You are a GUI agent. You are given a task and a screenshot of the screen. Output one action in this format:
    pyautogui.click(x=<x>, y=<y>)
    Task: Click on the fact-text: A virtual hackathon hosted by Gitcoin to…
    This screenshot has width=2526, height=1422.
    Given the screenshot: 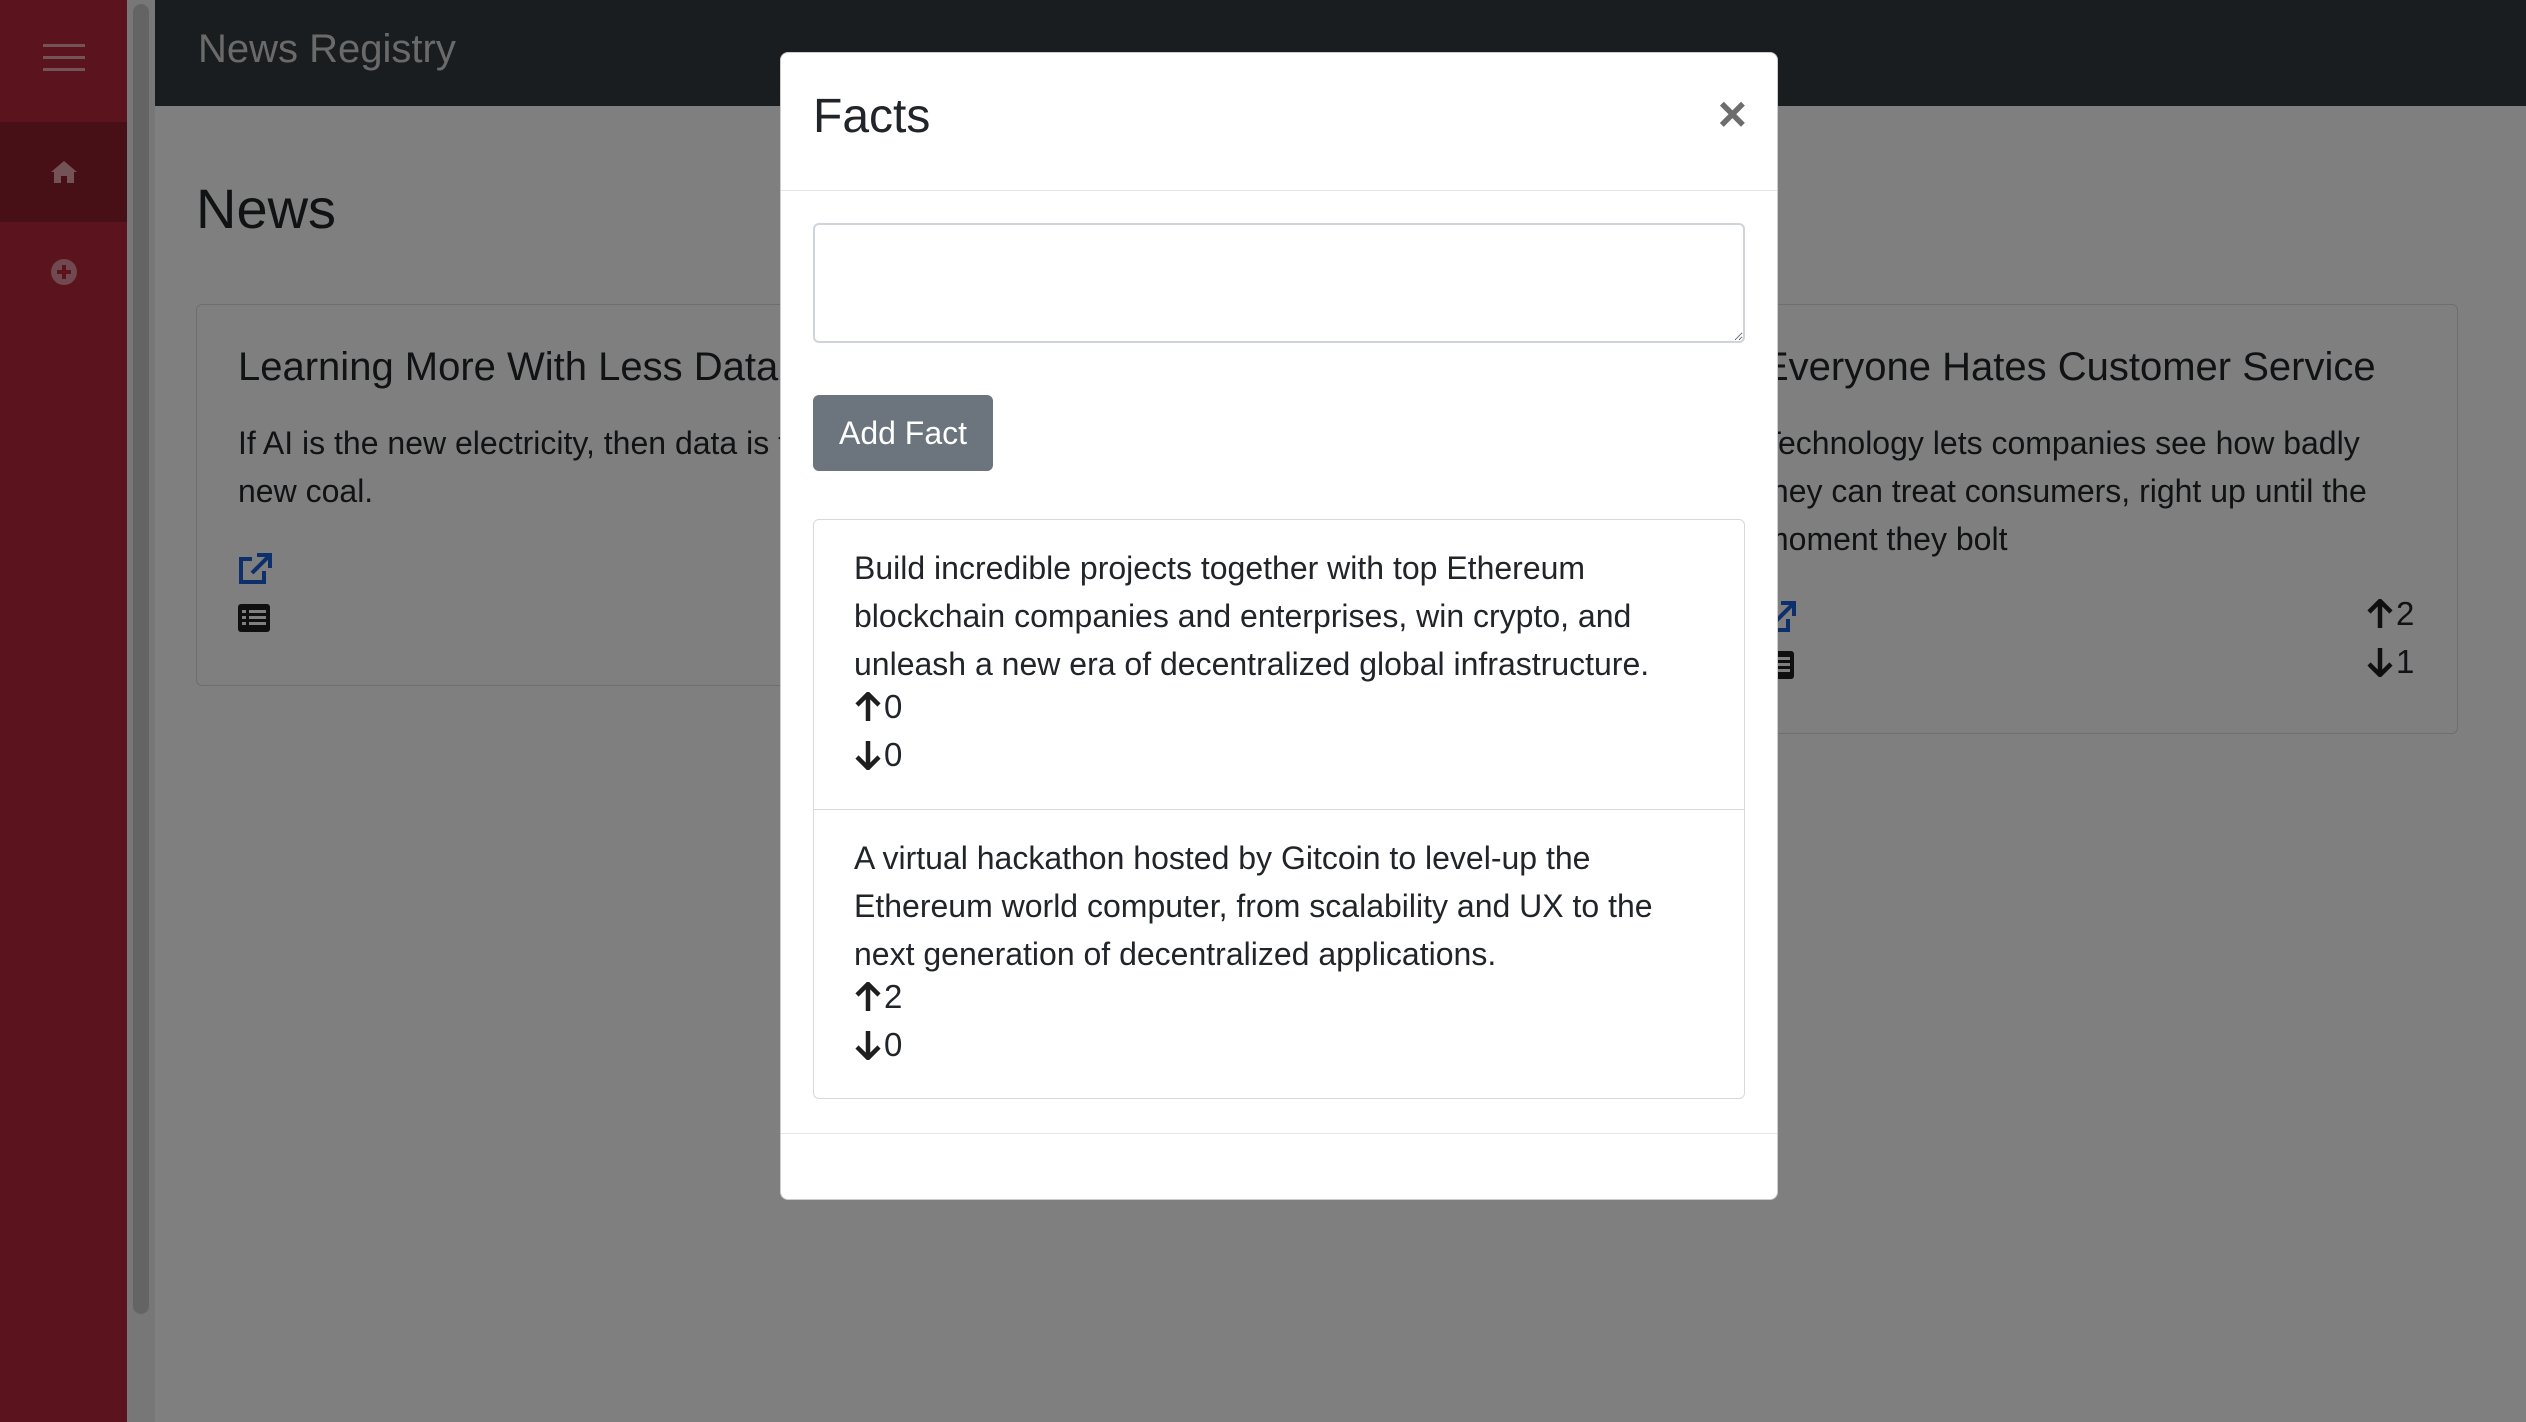 What is the action you would take?
    pyautogui.click(x=1253, y=906)
    